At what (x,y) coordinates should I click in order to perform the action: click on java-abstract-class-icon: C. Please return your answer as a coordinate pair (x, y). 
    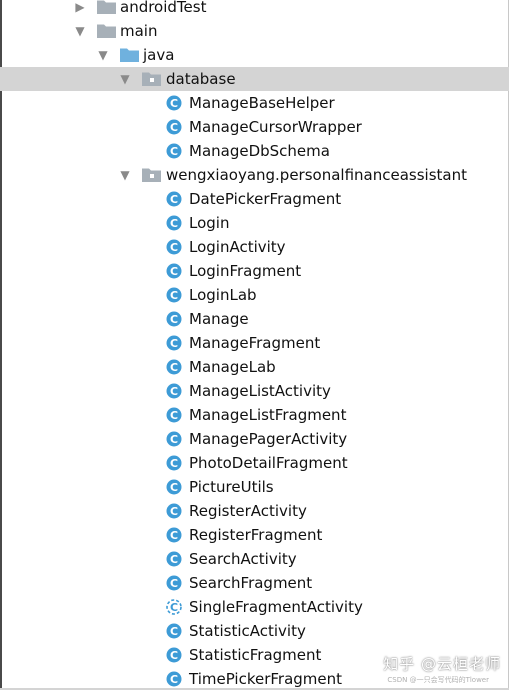
    Looking at the image, I should click on (174, 607).